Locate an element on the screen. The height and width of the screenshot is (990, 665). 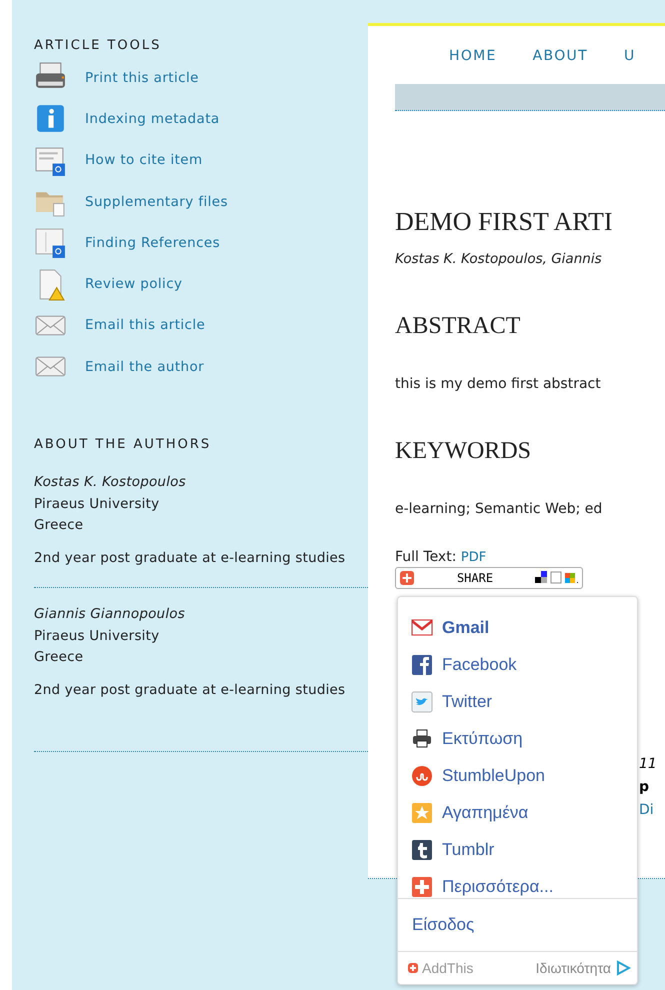
printer-icon is located at coordinates (422, 739).